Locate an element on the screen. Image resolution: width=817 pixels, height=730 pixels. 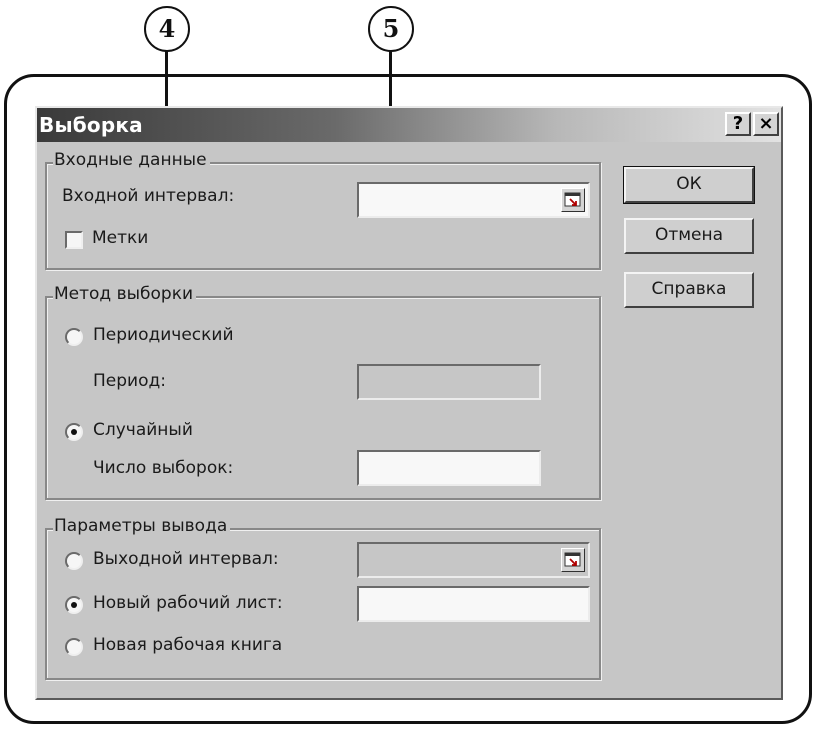
output-options-group-label: Параметры вывода is located at coordinates (142, 526).